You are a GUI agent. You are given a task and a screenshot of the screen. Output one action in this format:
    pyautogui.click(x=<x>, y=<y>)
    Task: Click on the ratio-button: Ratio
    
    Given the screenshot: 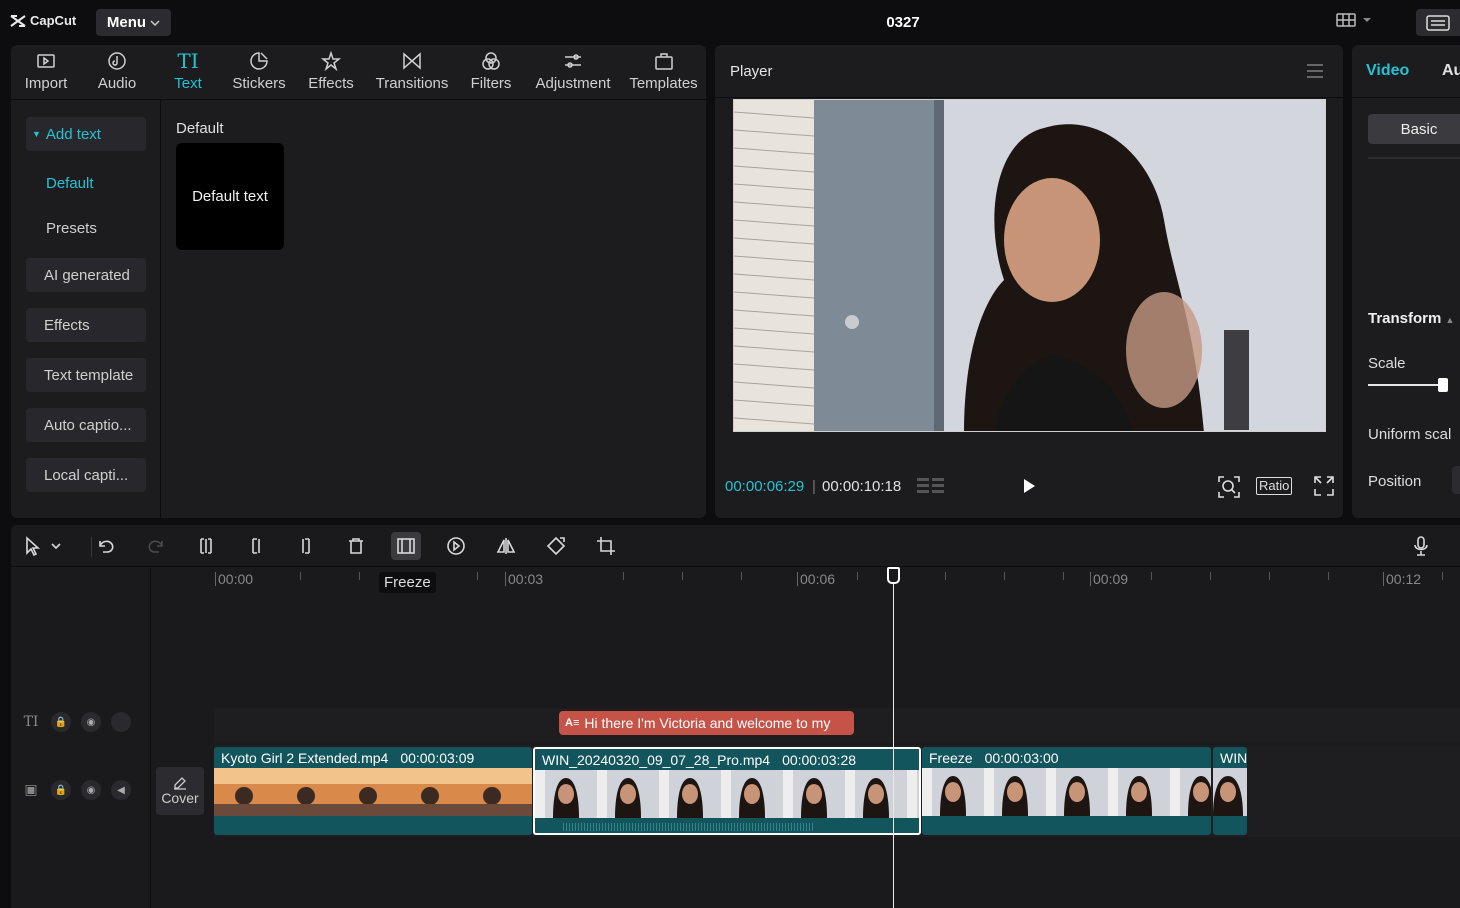 What is the action you would take?
    pyautogui.click(x=1274, y=486)
    